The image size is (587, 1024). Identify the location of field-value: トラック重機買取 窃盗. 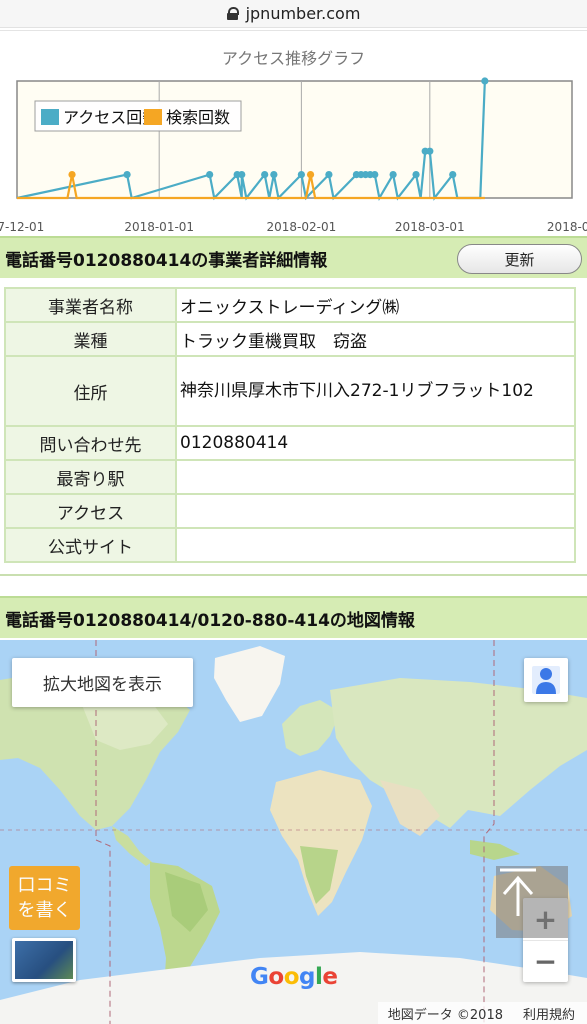
(375, 339).